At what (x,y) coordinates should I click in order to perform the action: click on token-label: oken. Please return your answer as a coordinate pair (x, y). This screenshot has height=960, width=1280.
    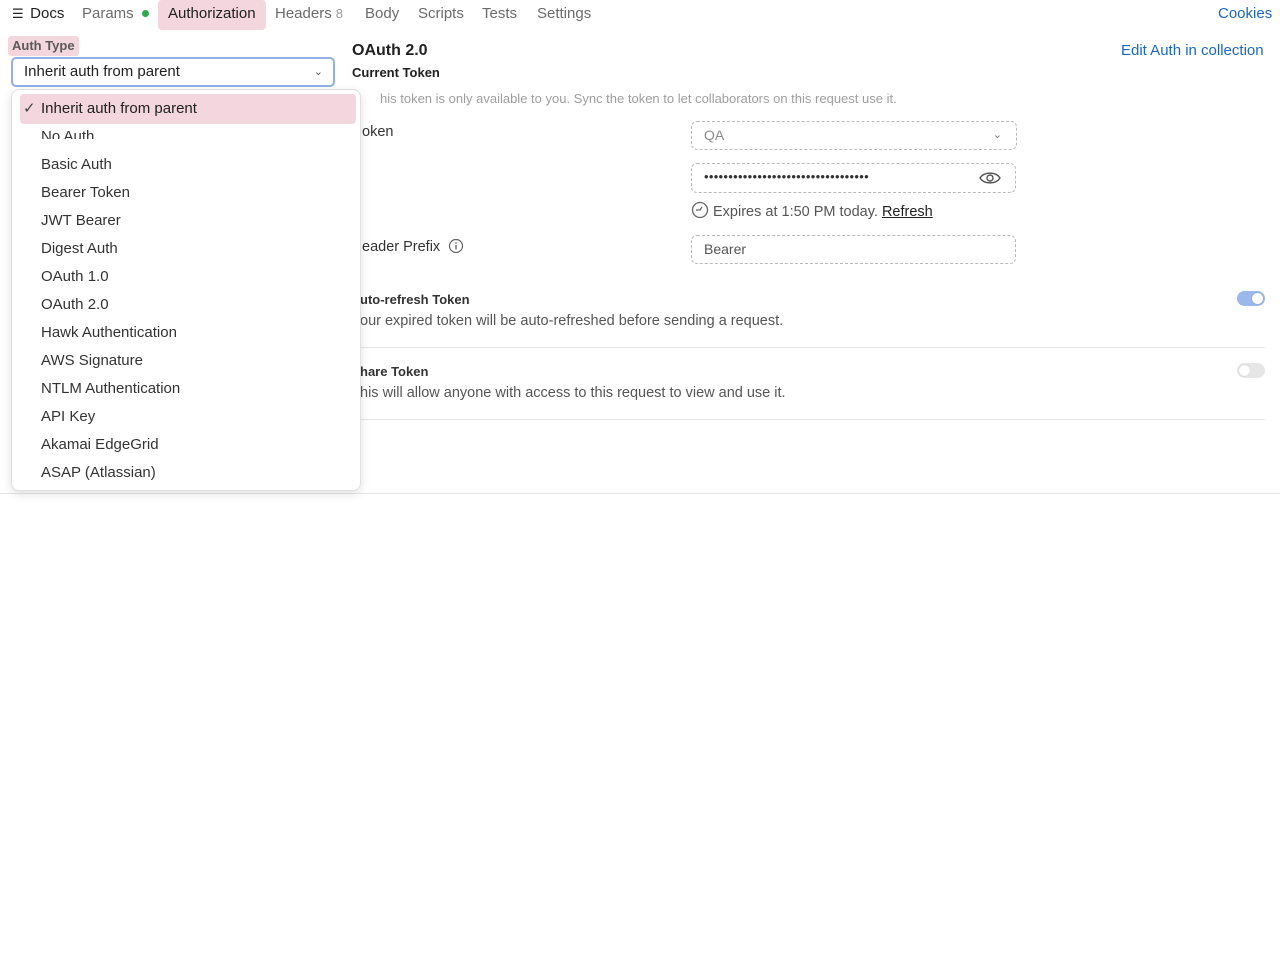
    Looking at the image, I should click on (378, 132).